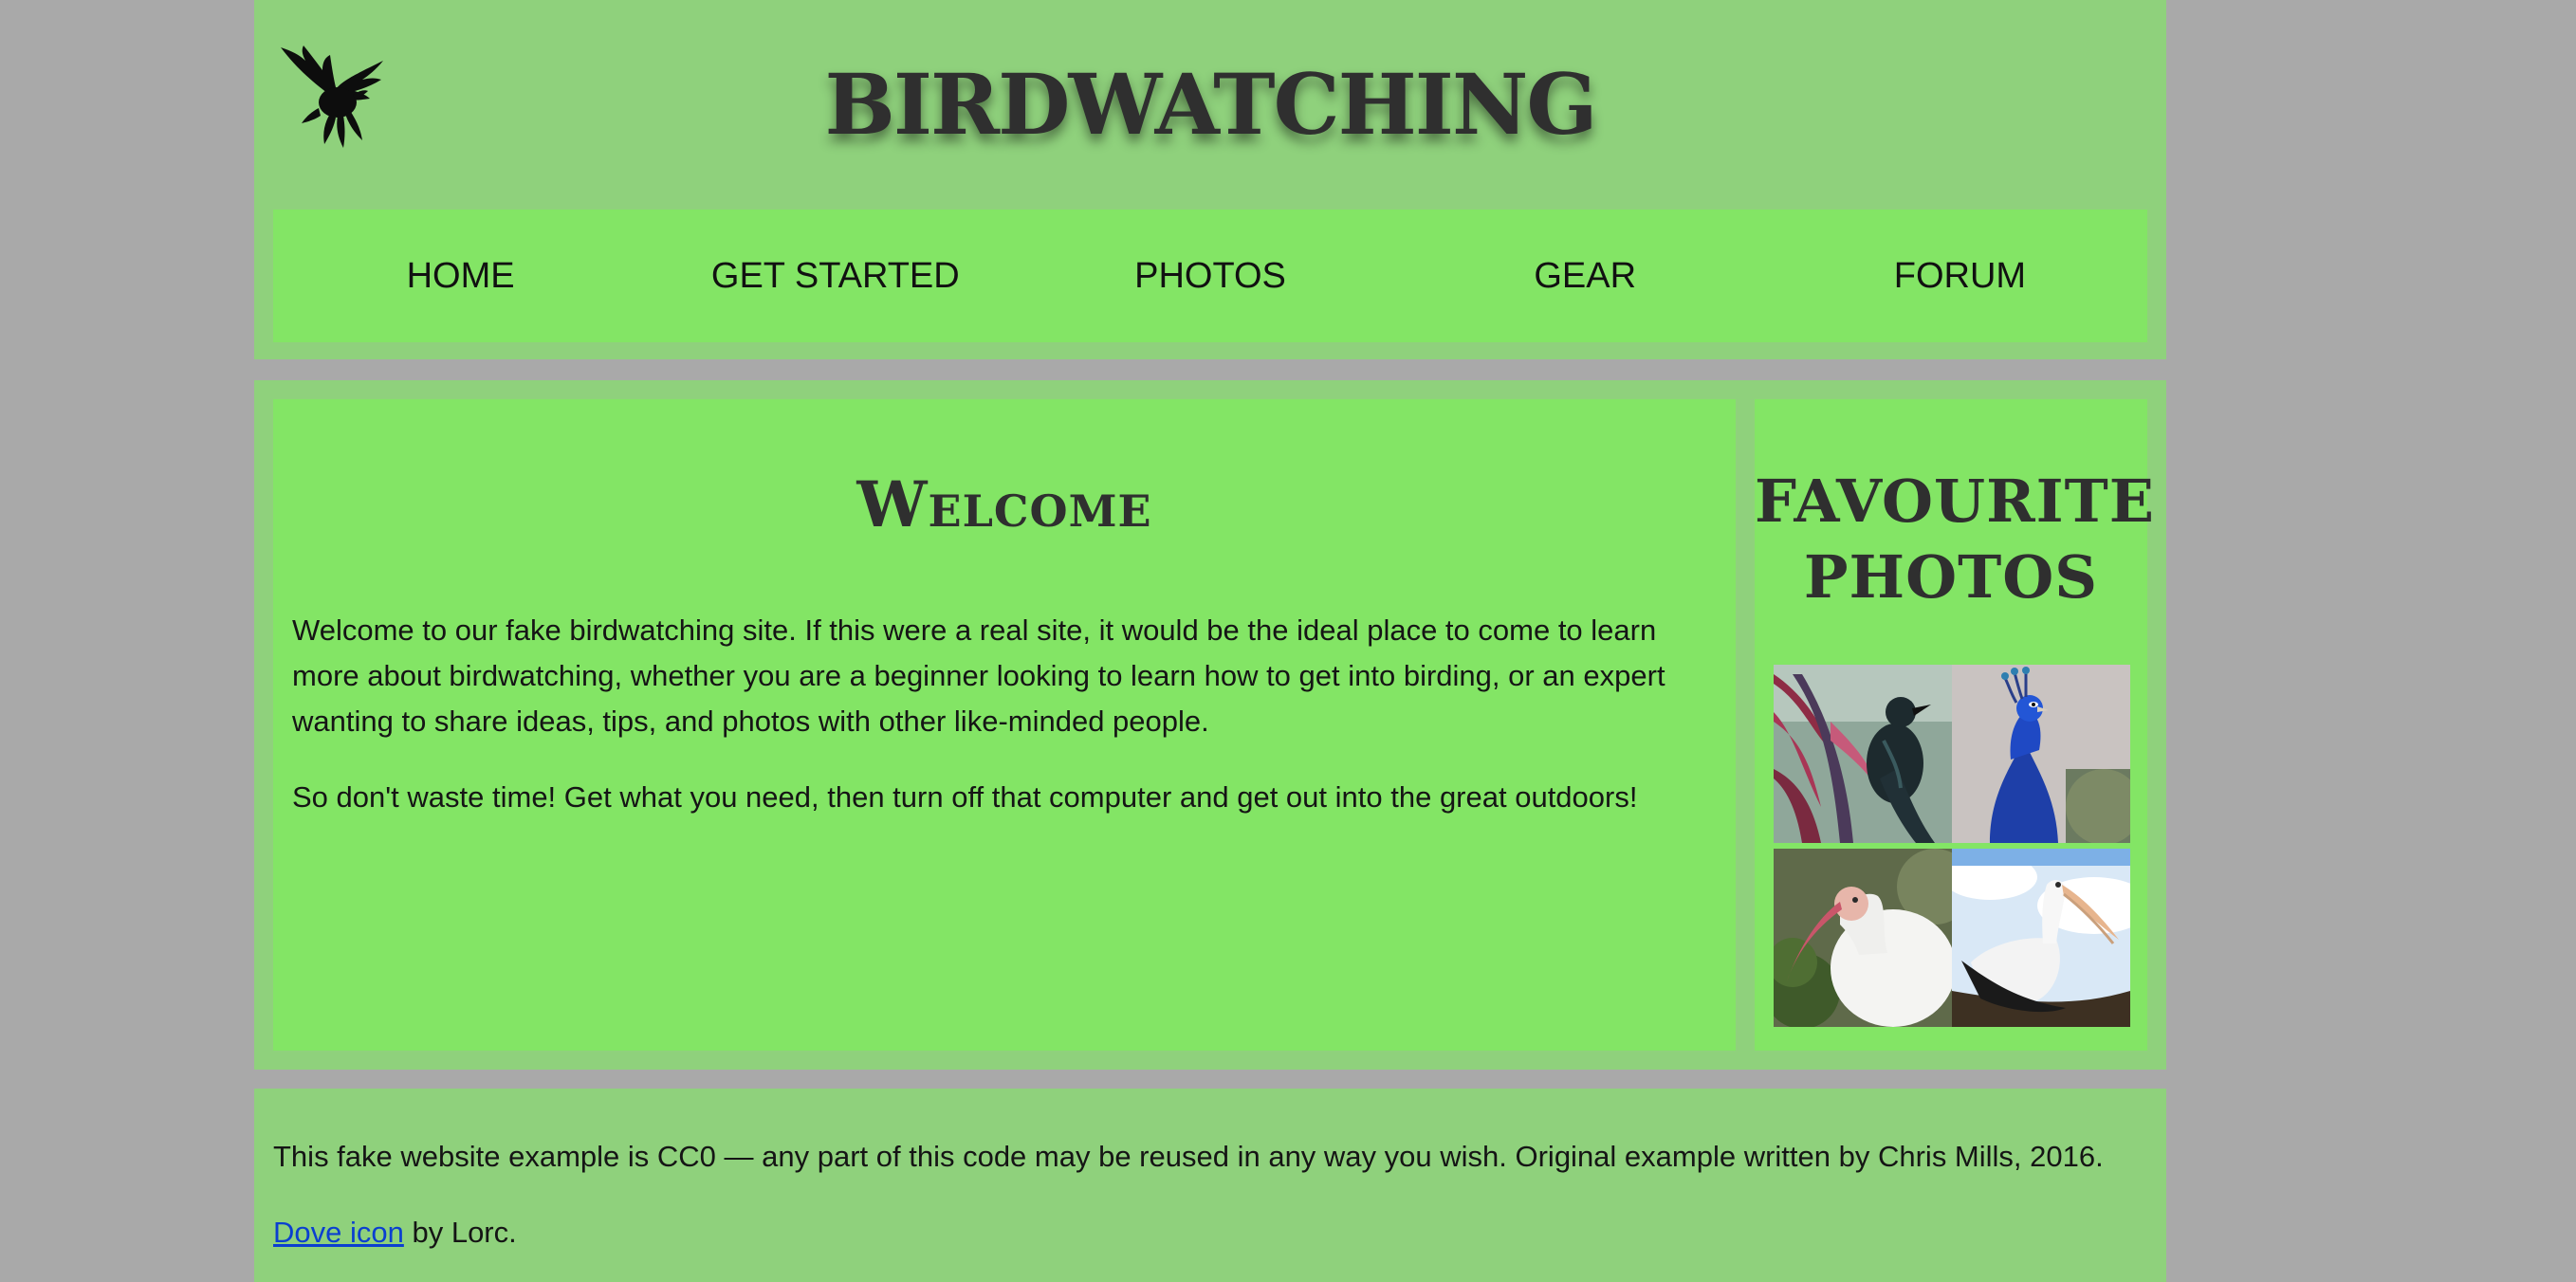 The image size is (2576, 1282). Describe the element at coordinates (338, 1232) in the screenshot. I see `dove-icon-link: Dove icon` at that location.